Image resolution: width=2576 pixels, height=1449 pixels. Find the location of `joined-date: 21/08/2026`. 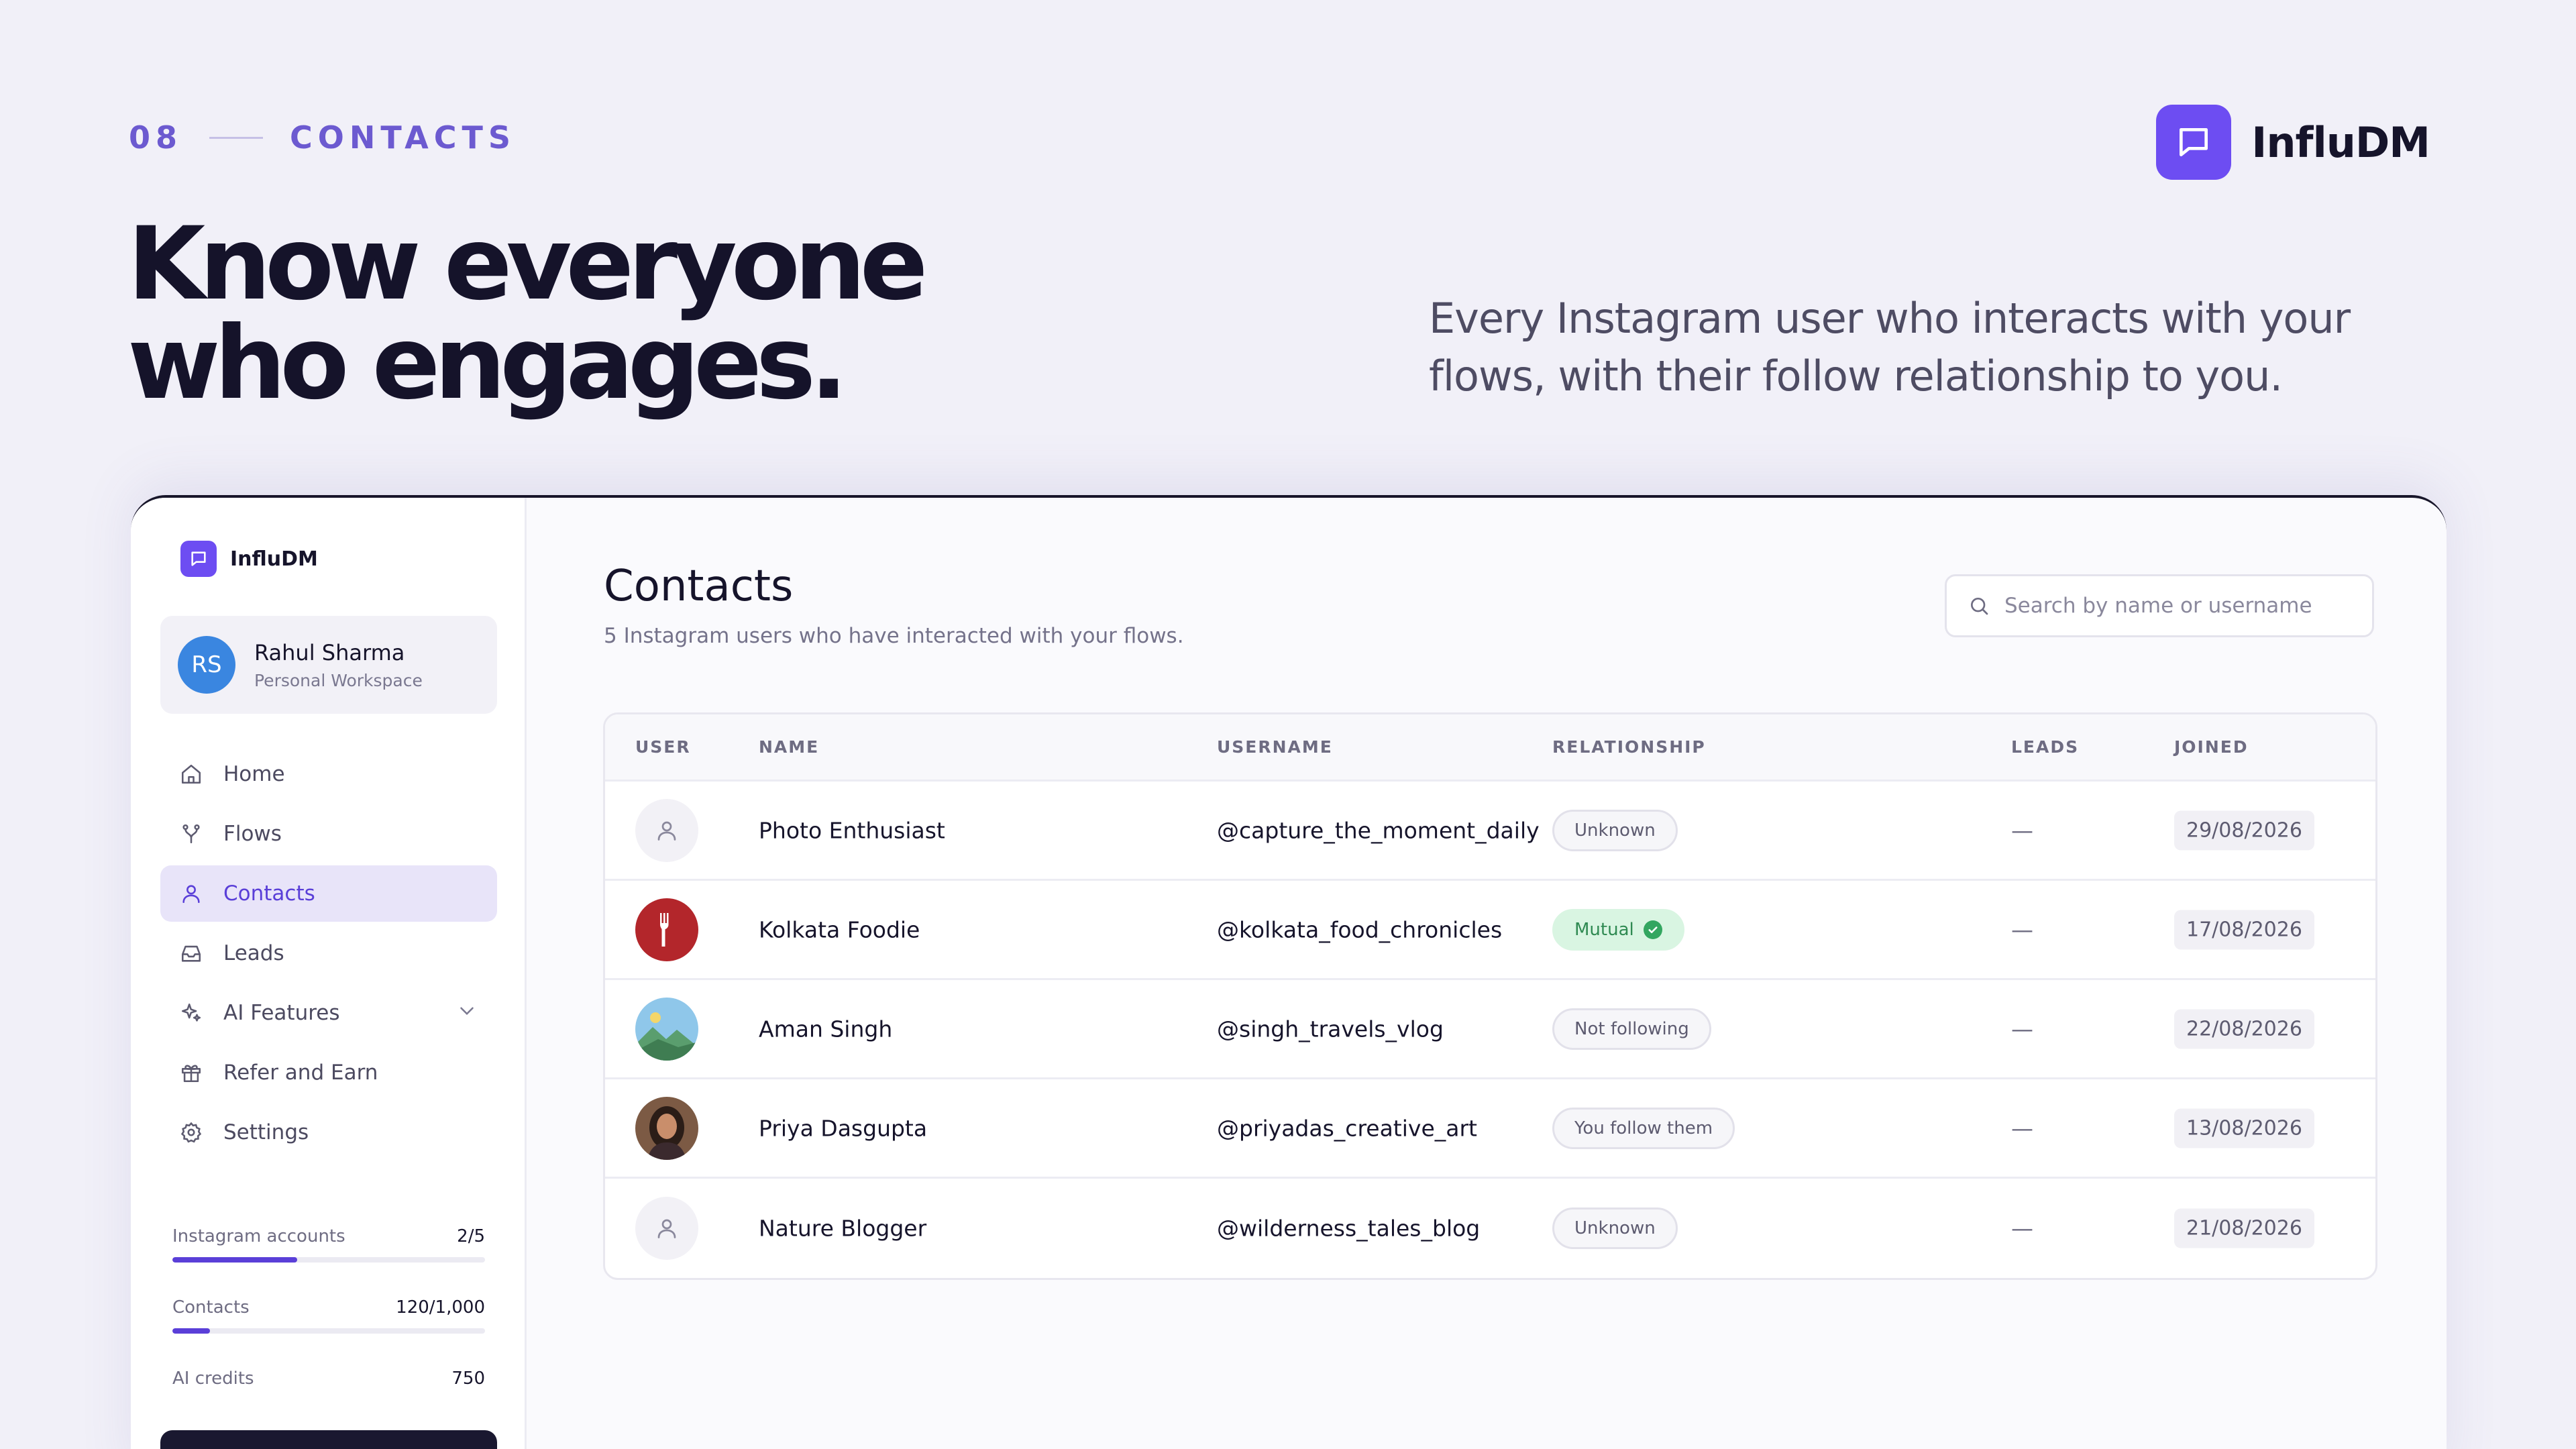

joined-date: 21/08/2026 is located at coordinates (2244, 1228).